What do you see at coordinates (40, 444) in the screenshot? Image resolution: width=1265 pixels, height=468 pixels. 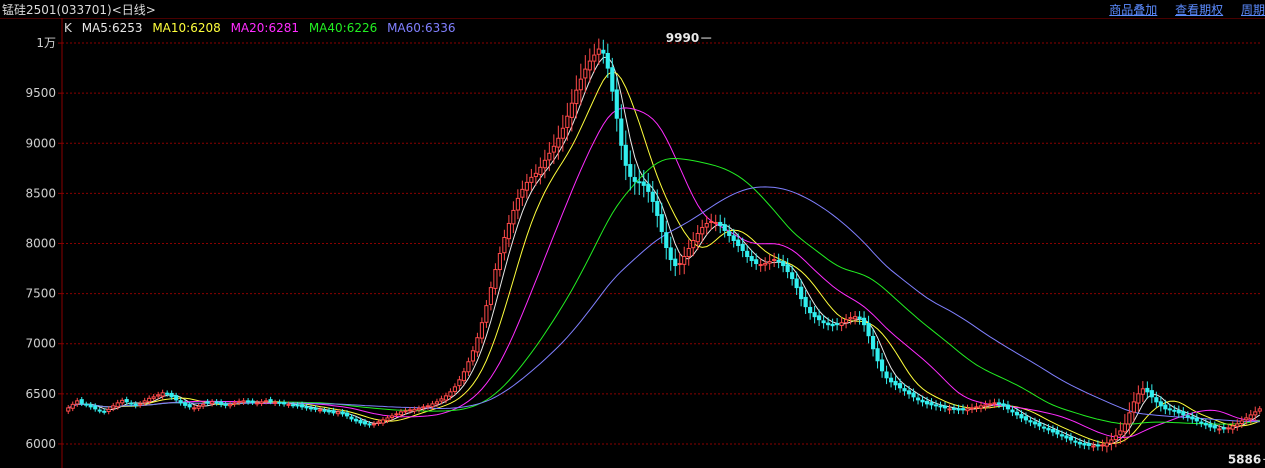 I see `y-tick-label: 6000` at bounding box center [40, 444].